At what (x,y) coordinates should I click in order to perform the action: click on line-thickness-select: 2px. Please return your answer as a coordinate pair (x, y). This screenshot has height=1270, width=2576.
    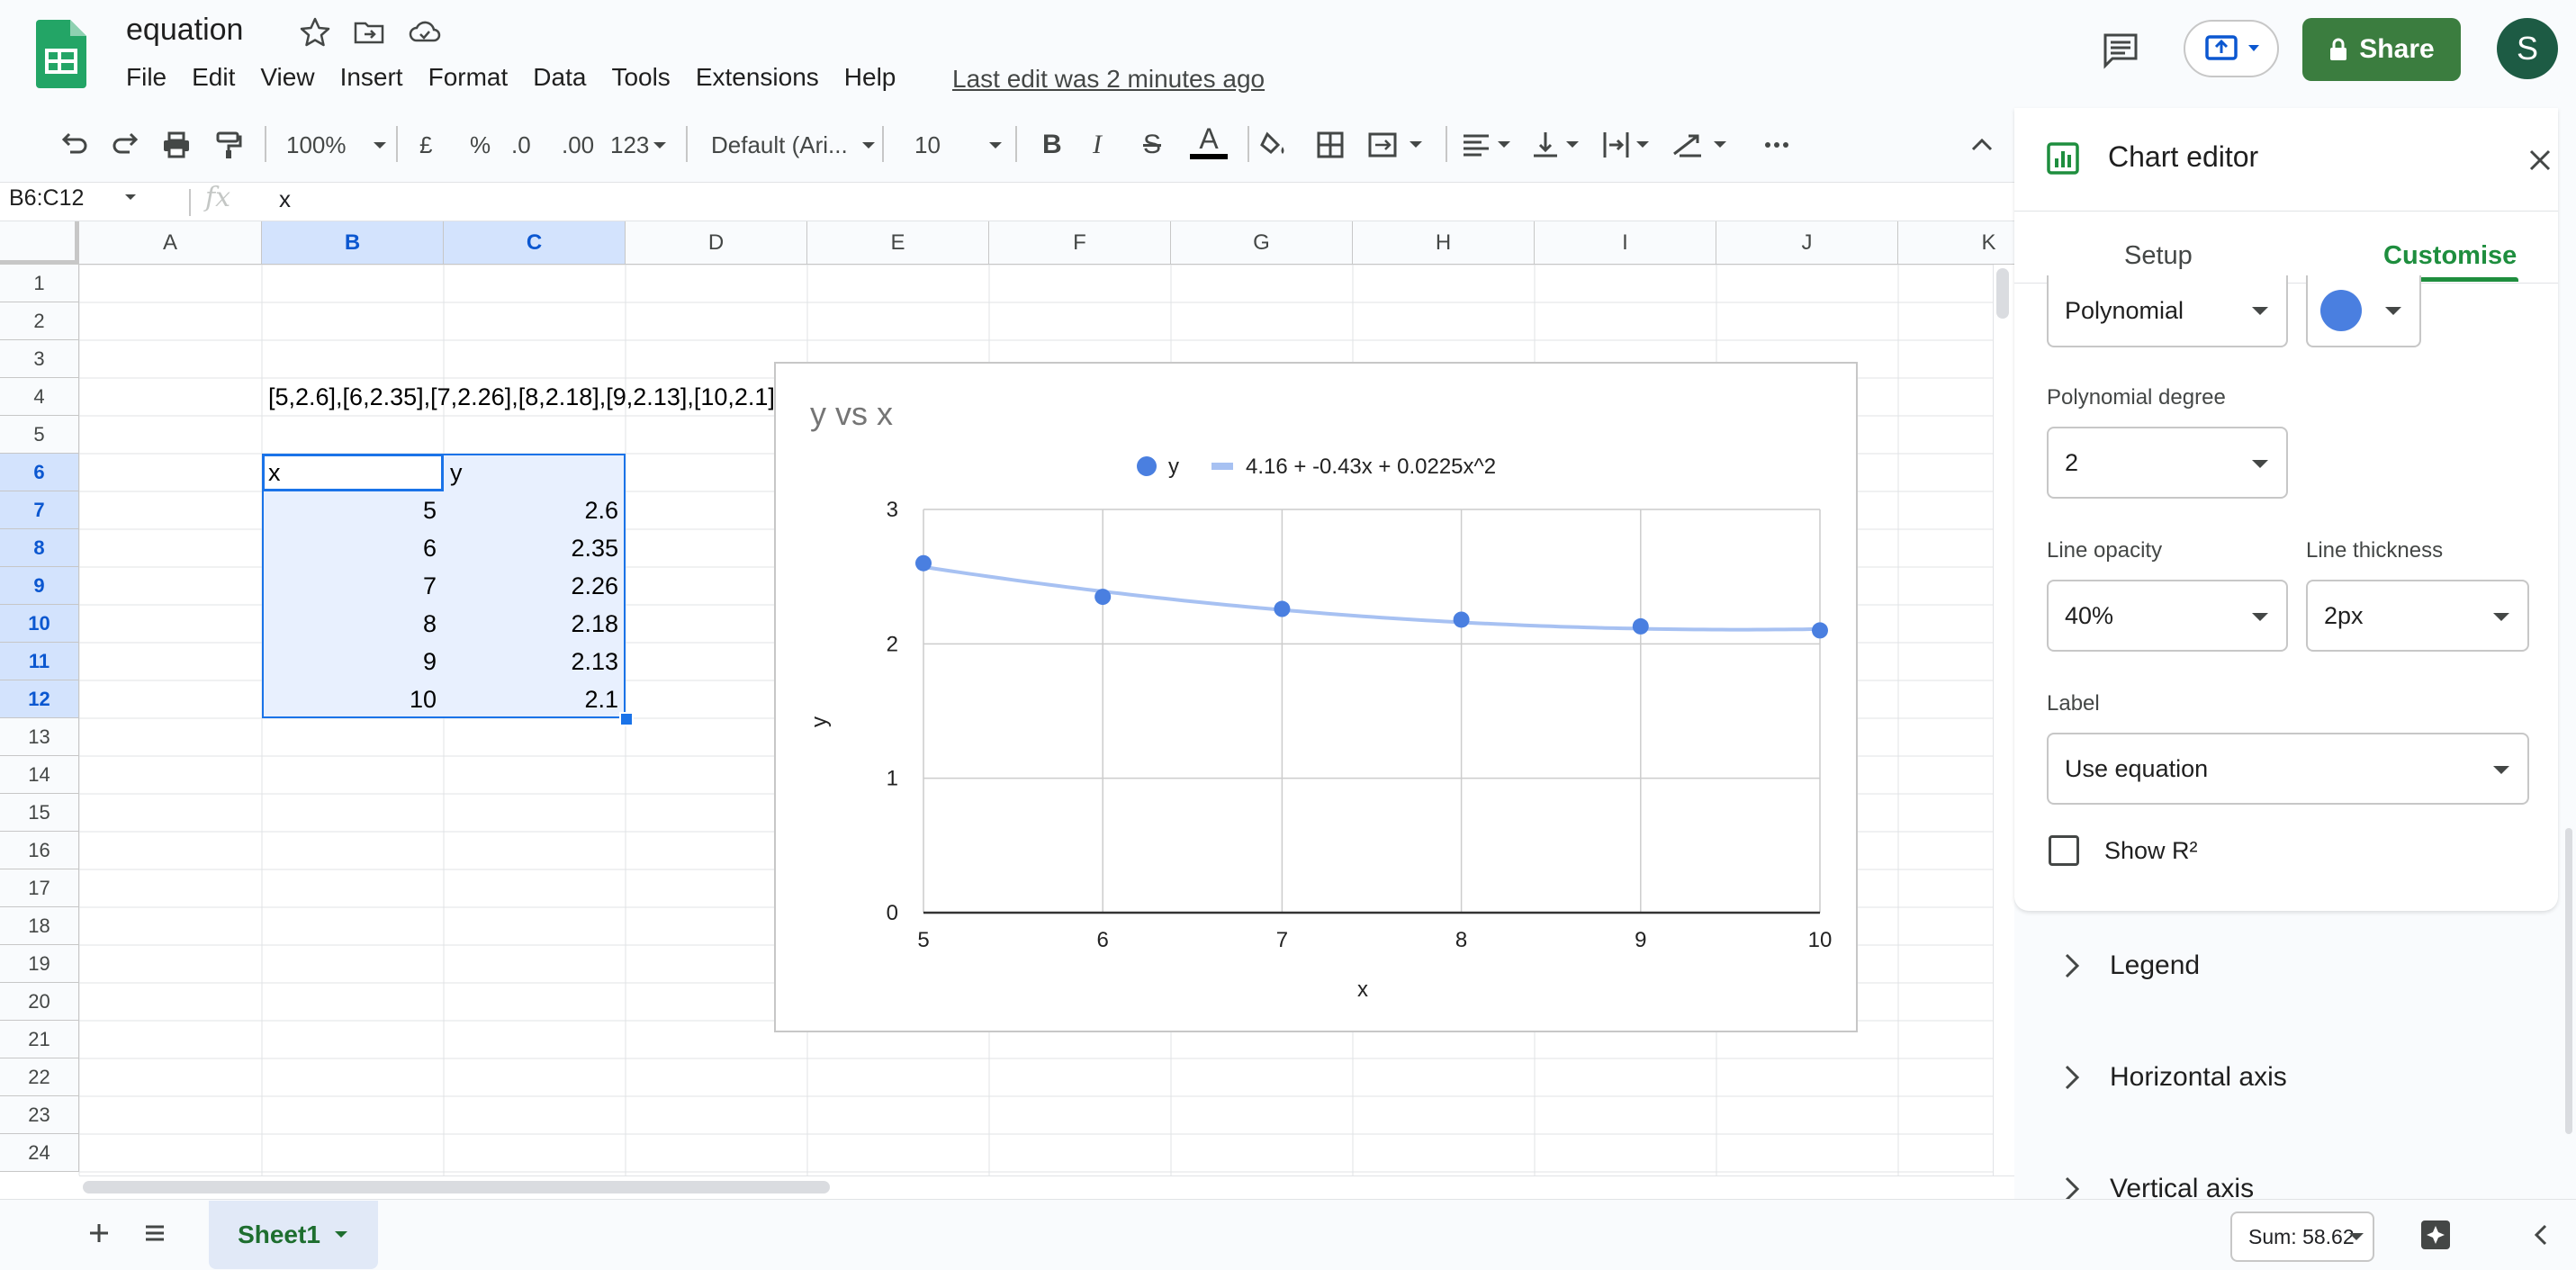
    Looking at the image, I should click on (2417, 616).